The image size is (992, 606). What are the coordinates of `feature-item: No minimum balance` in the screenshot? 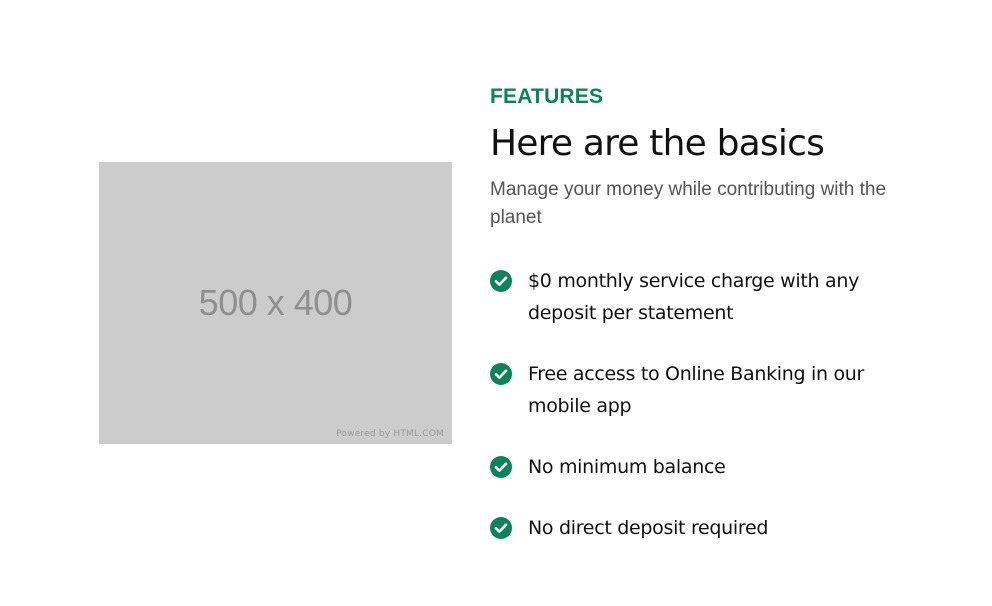 It's located at (710, 467).